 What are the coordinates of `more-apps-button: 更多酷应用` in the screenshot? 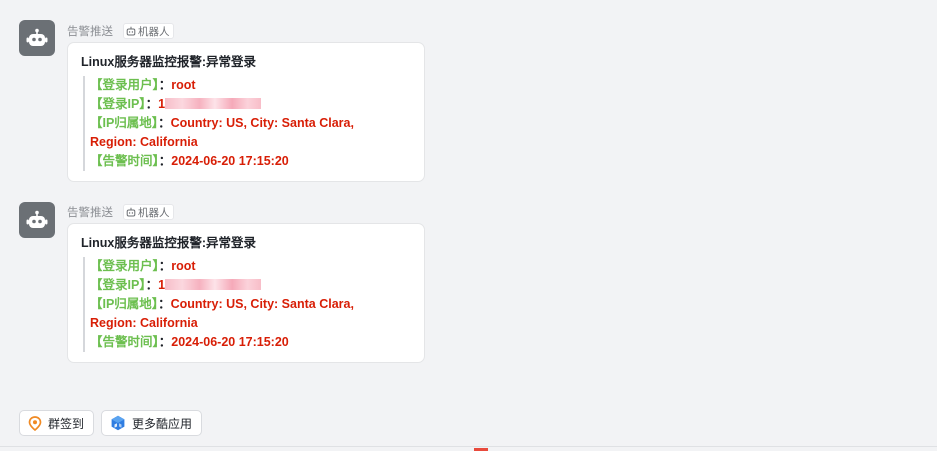 It's located at (152, 423).